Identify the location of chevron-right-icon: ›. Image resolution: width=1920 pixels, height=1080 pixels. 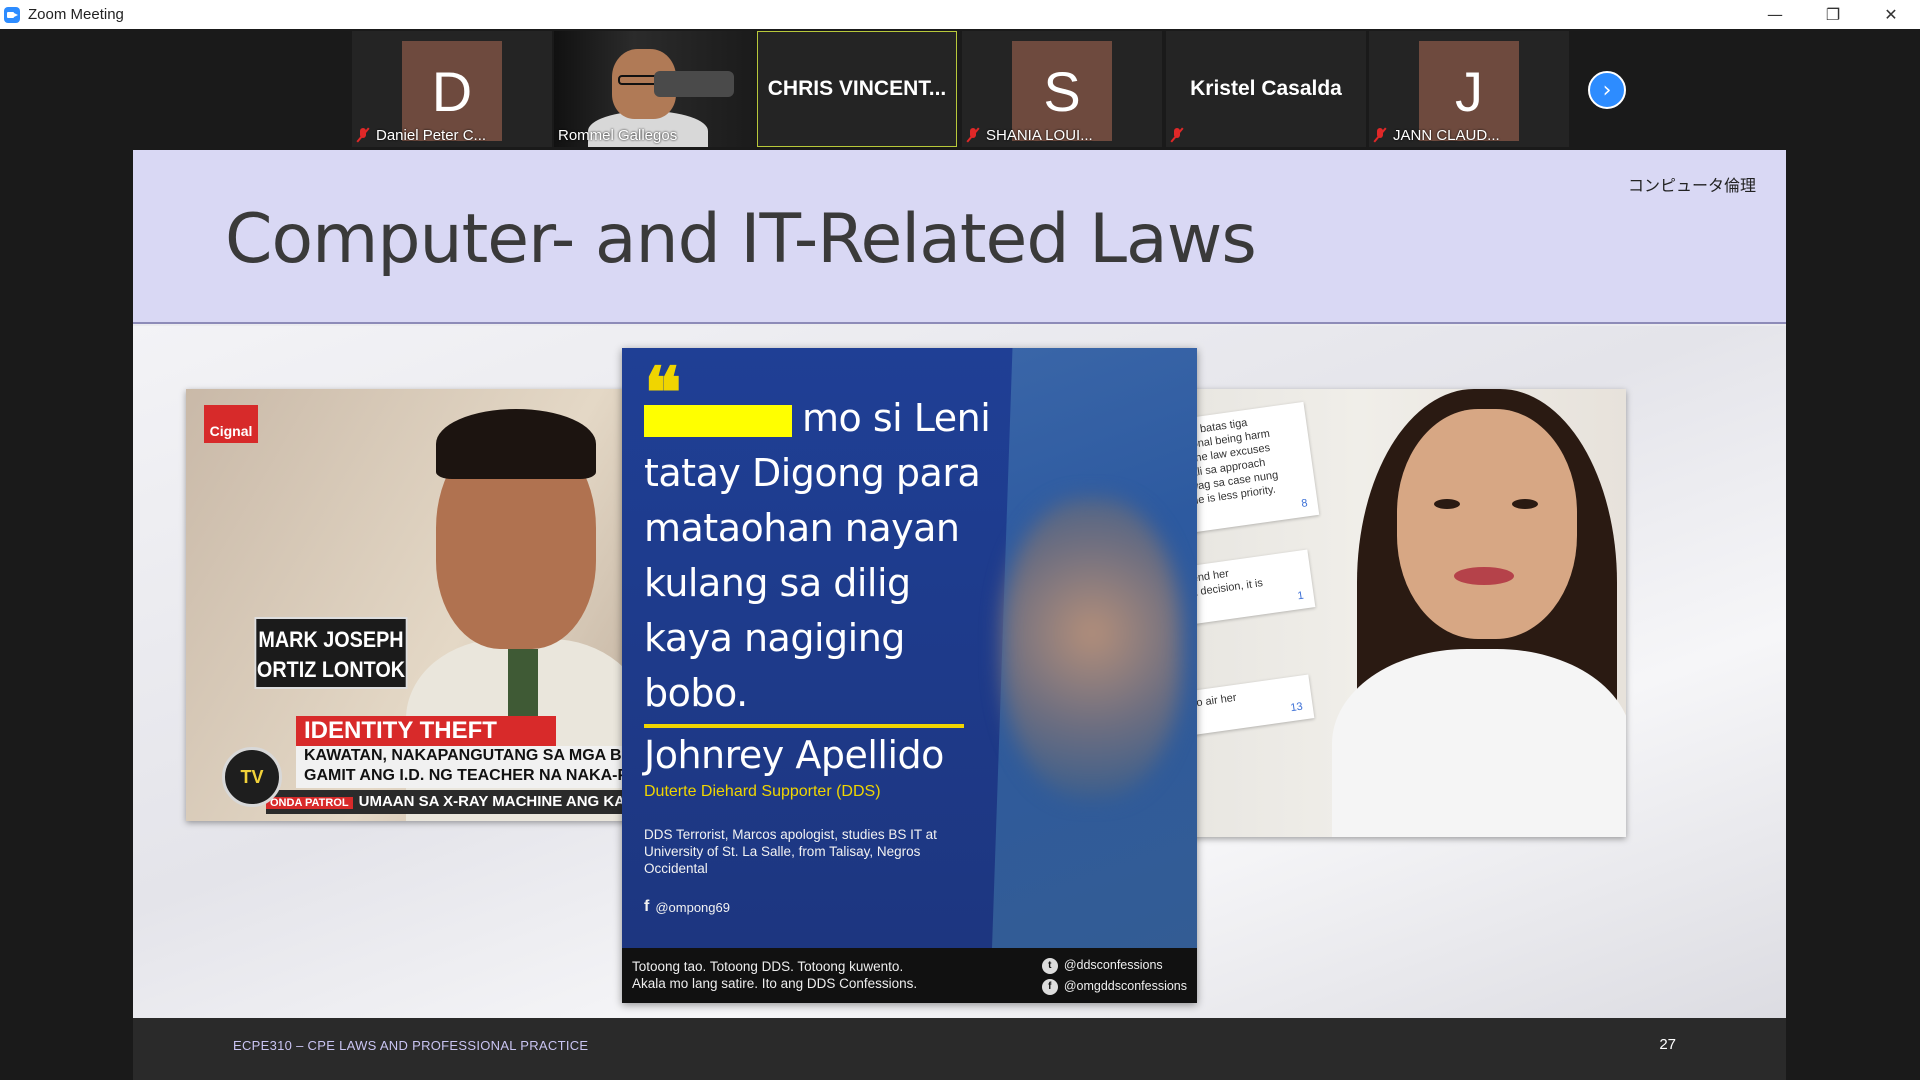
(1607, 90).